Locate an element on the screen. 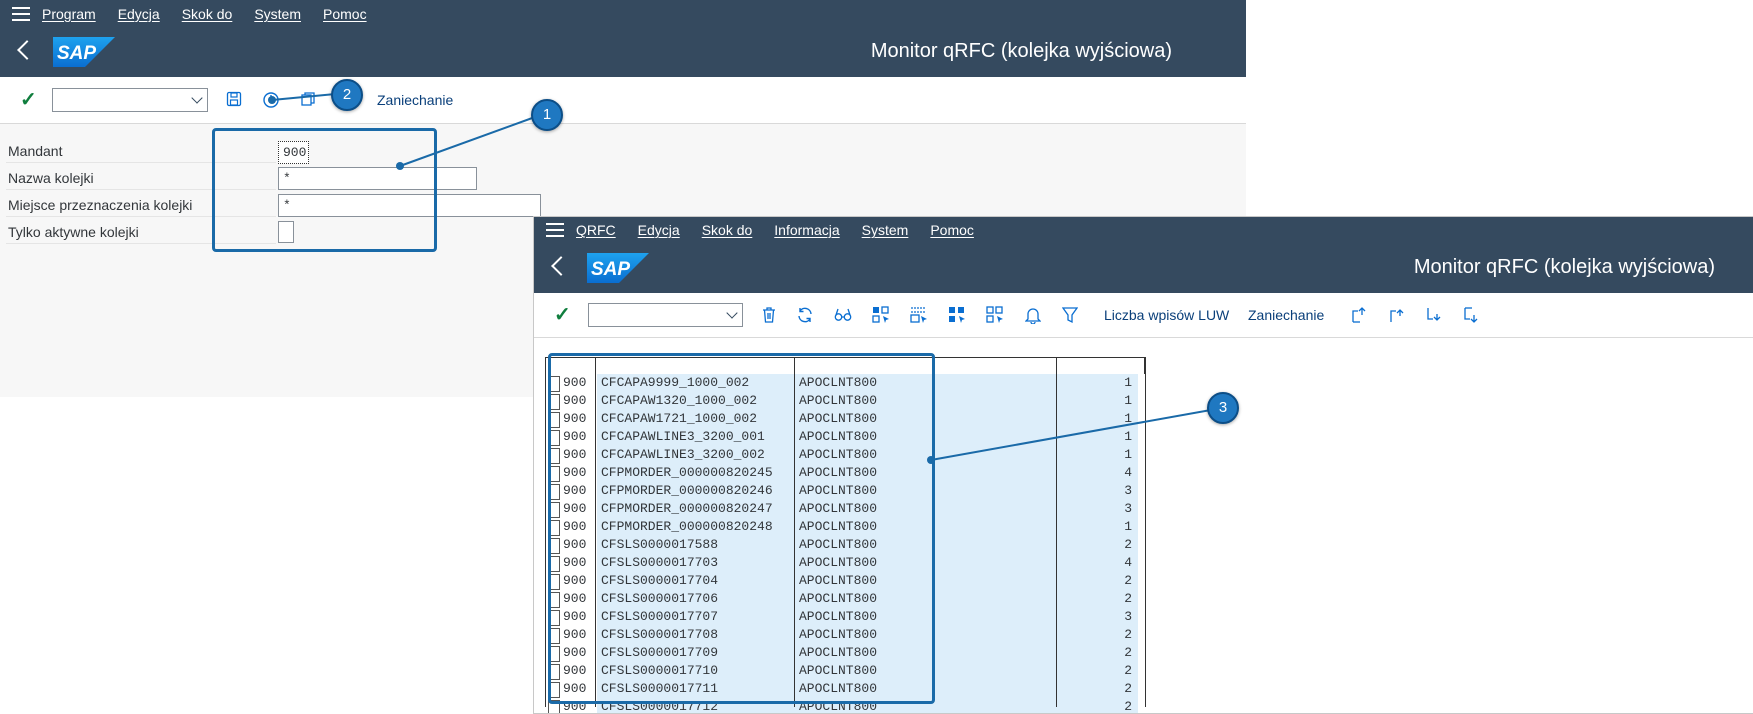 The height and width of the screenshot is (714, 1753). callout-3-line is located at coordinates (1076, 434).